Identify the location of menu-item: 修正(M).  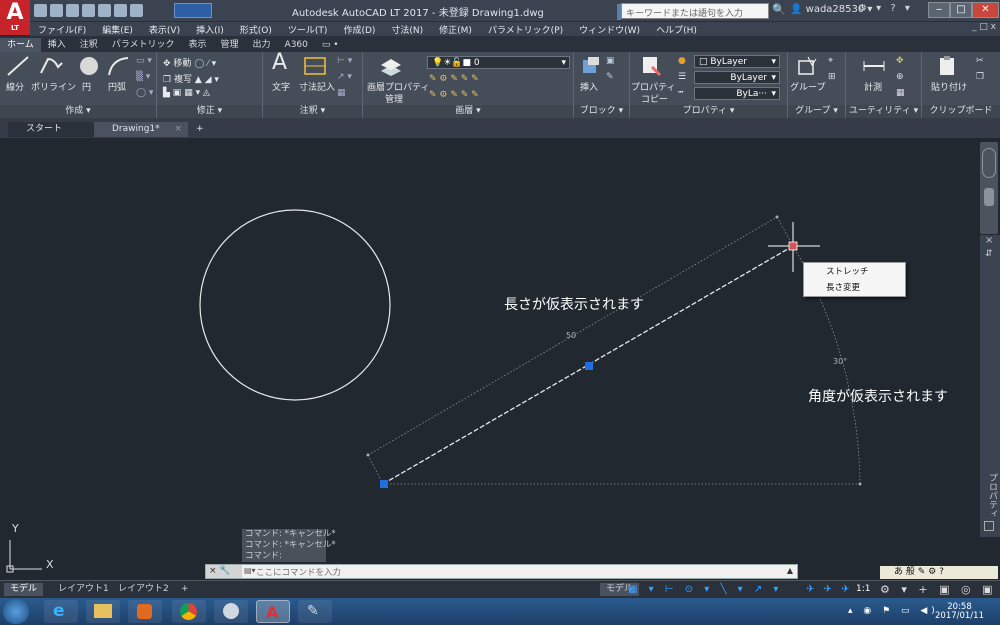
(455, 29).